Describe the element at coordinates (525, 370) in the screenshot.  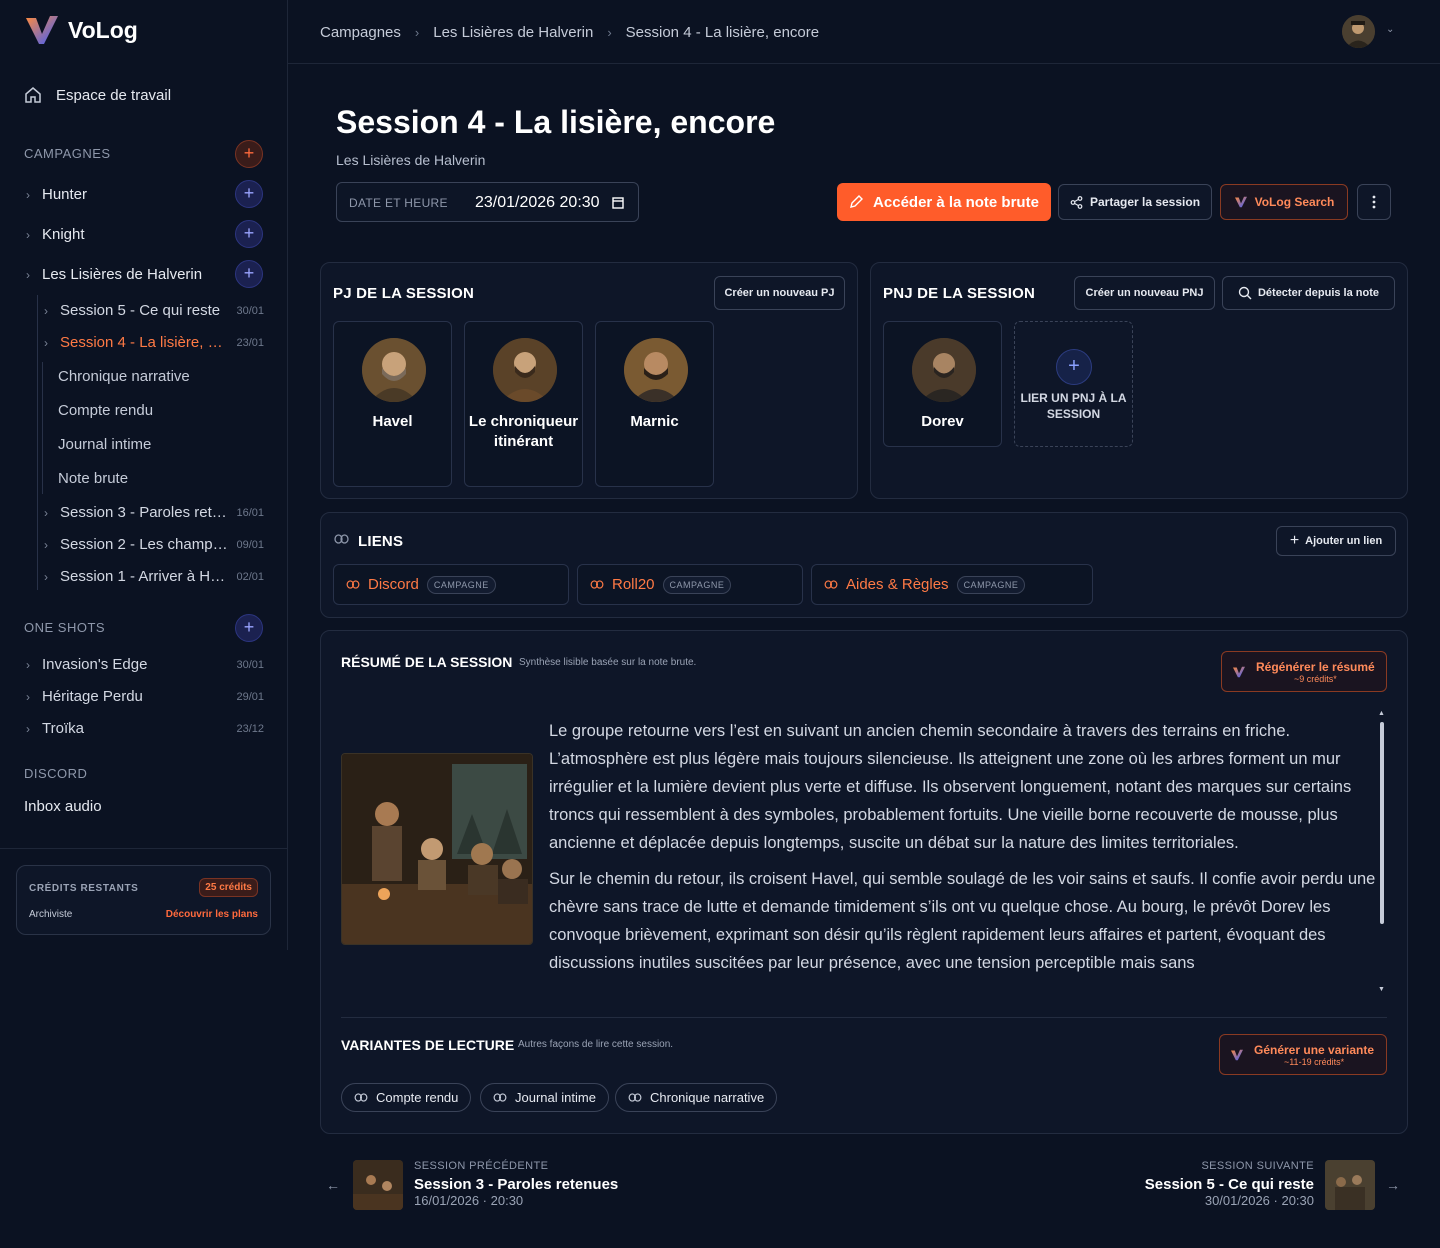
I see `character-portrait` at that location.